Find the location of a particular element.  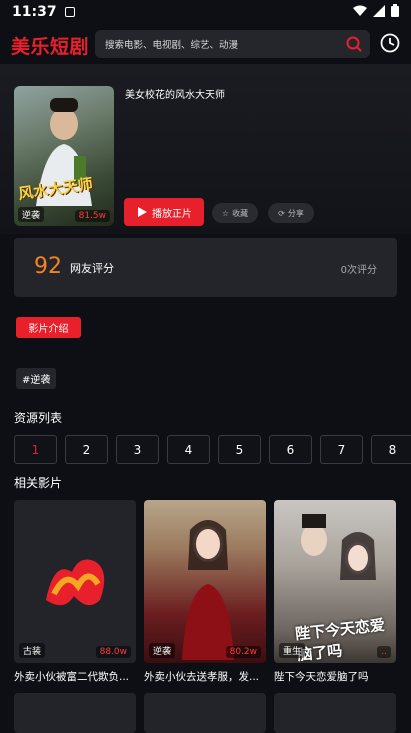

drama-poster: 风水大天师 逆袭 81.5w is located at coordinates (64, 156).